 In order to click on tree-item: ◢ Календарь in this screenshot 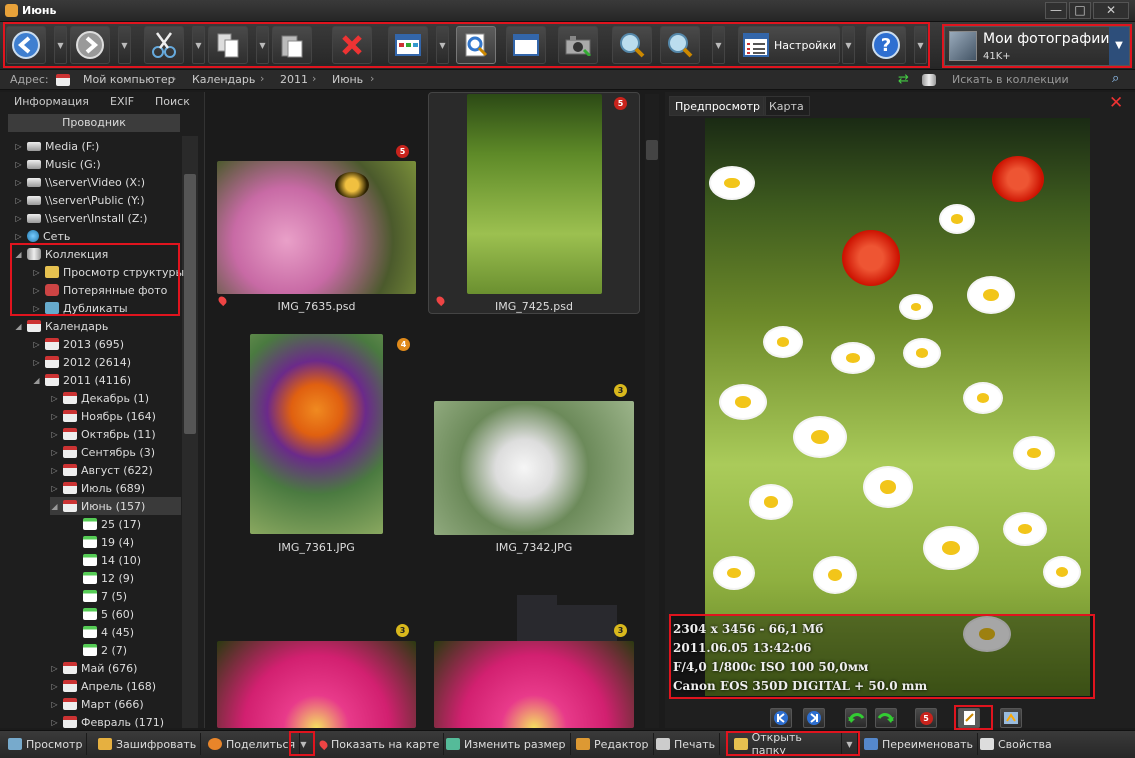, I will do `click(61, 326)`.